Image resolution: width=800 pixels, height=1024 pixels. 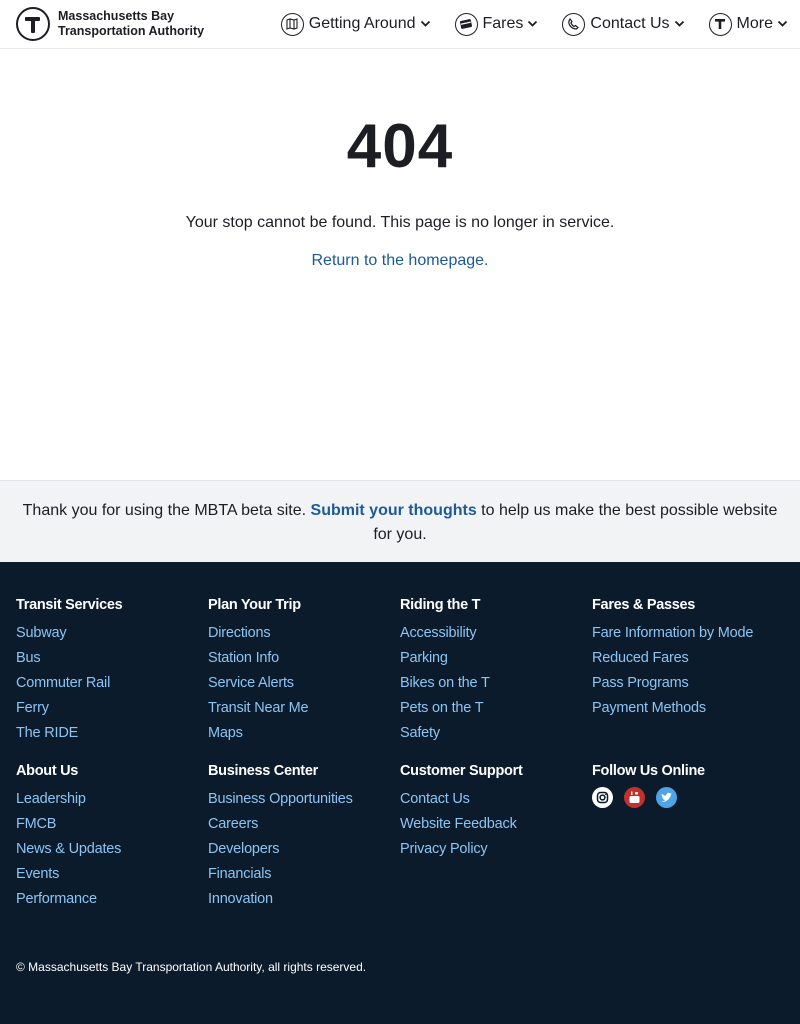 What do you see at coordinates (648, 771) in the screenshot?
I see `footer-column-title: Follow Us Online` at bounding box center [648, 771].